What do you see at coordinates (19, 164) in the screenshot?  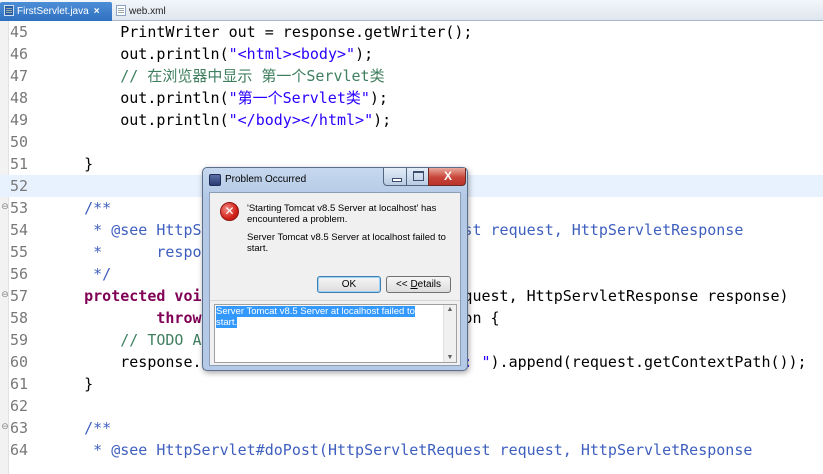 I see `line-number: 51` at bounding box center [19, 164].